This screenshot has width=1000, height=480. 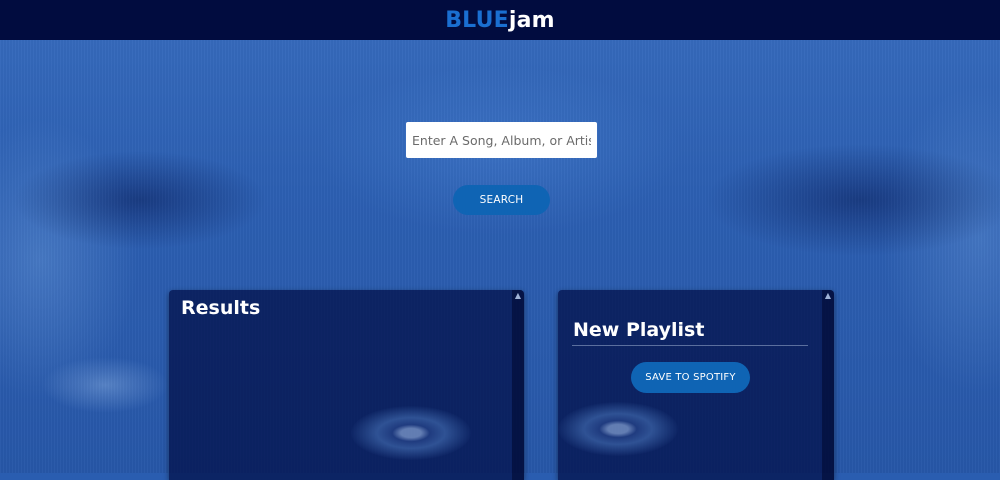 I want to click on search-input, so click(x=501, y=140).